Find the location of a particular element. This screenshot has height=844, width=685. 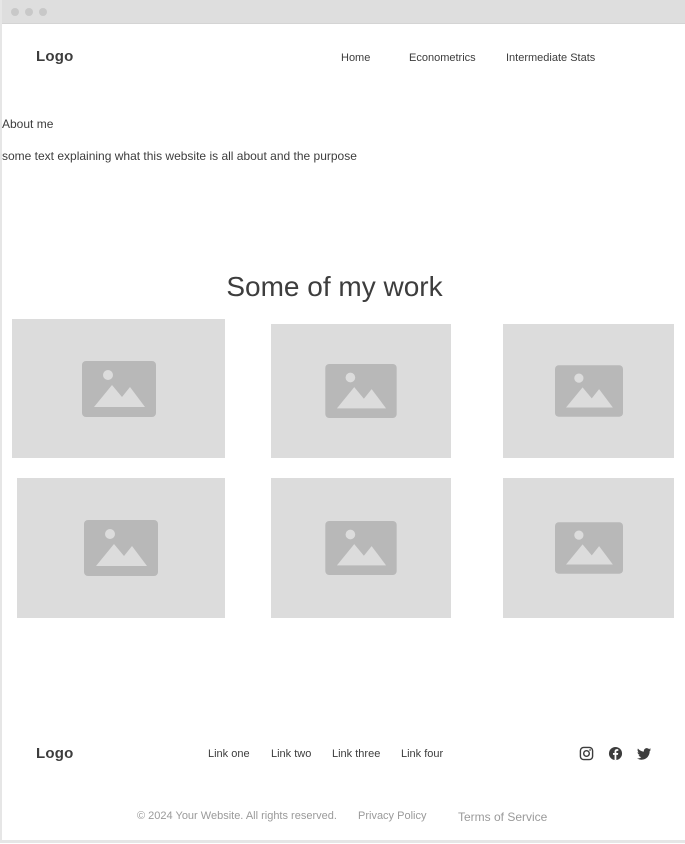

window-close-dot is located at coordinates (15, 12).